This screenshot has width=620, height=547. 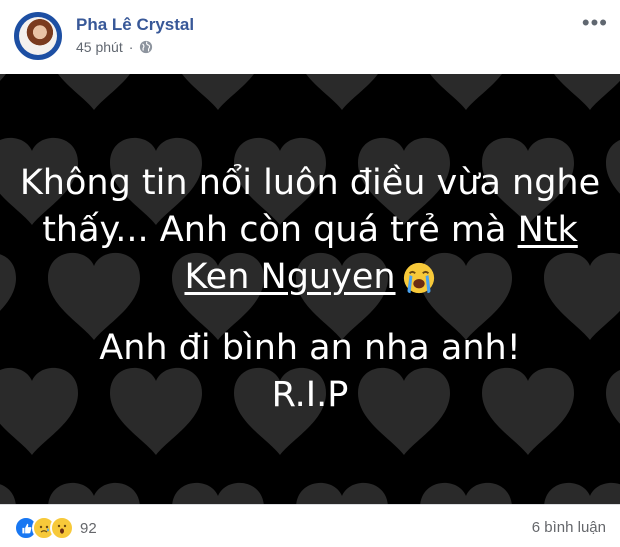 I want to click on message-line-5: R.I.P, so click(x=310, y=395).